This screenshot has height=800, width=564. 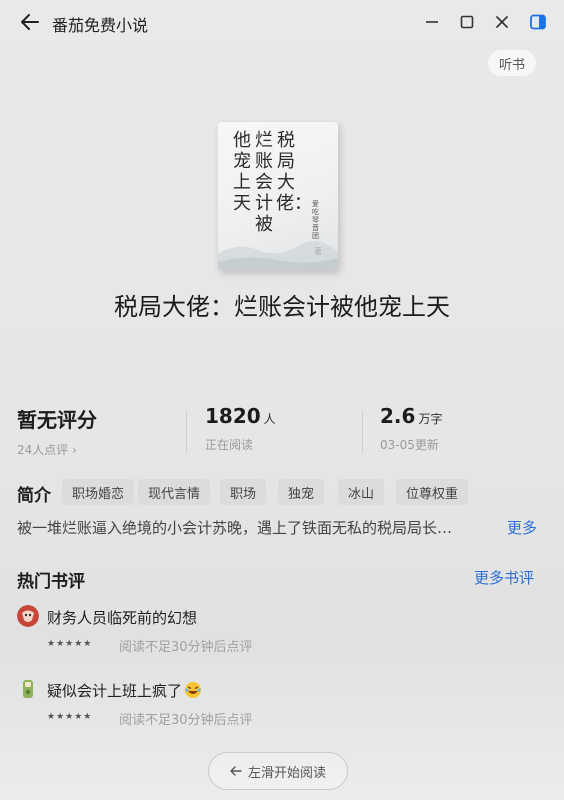 What do you see at coordinates (430, 419) in the screenshot?
I see `words-unit: 万字` at bounding box center [430, 419].